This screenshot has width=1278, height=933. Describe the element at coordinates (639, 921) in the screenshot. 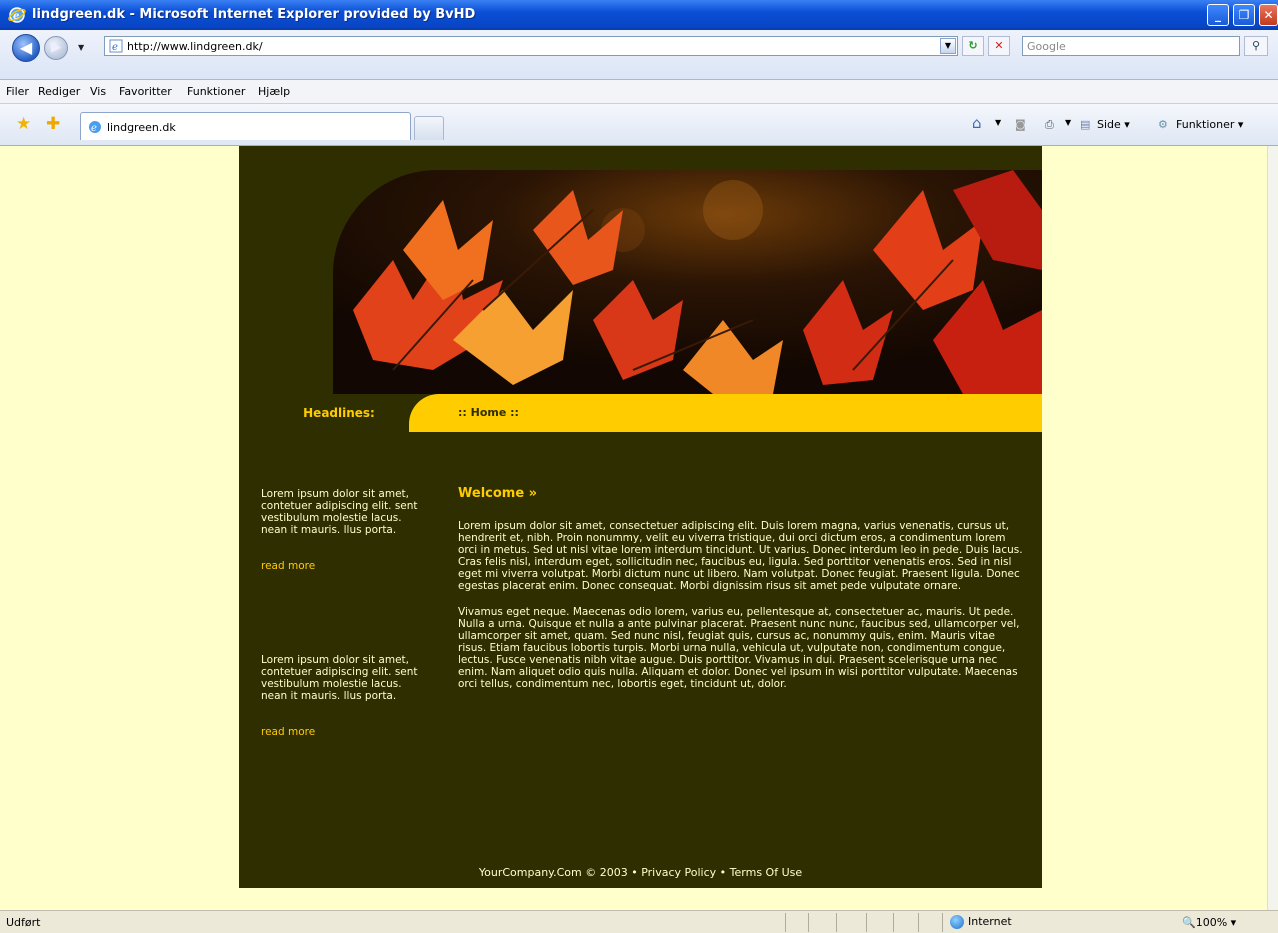

I see `status-bar: Udført Internet 🔍100% ▾` at that location.